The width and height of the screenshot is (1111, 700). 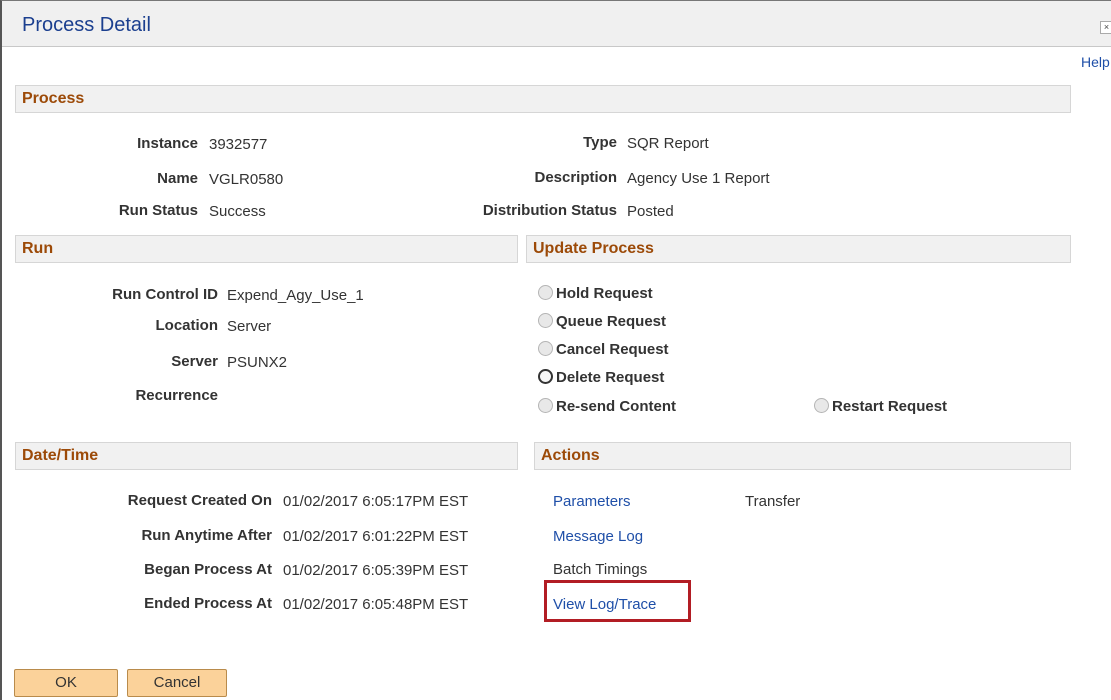 I want to click on resend-content-radio: Re-send Content, so click(x=607, y=408).